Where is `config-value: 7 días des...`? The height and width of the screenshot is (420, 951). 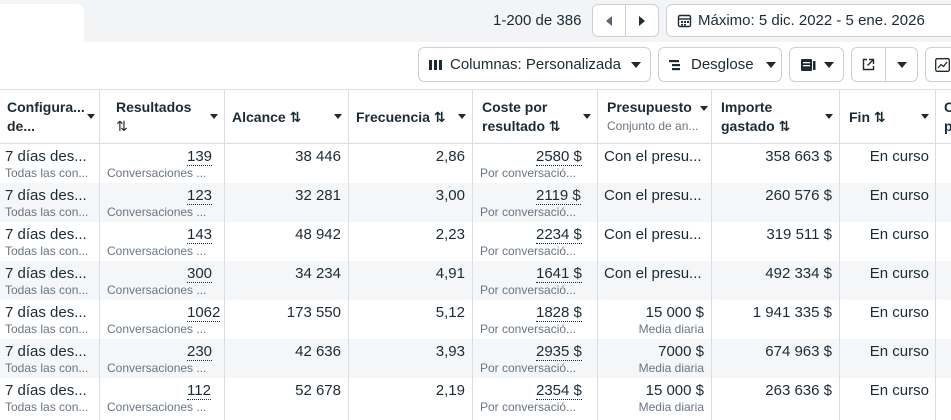 config-value: 7 días des... is located at coordinates (46, 273).